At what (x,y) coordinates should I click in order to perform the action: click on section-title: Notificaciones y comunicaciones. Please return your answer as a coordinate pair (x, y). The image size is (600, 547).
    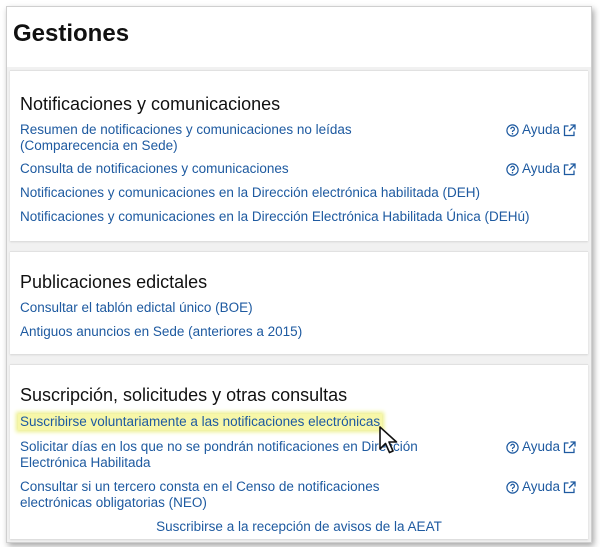
    Looking at the image, I should click on (150, 104).